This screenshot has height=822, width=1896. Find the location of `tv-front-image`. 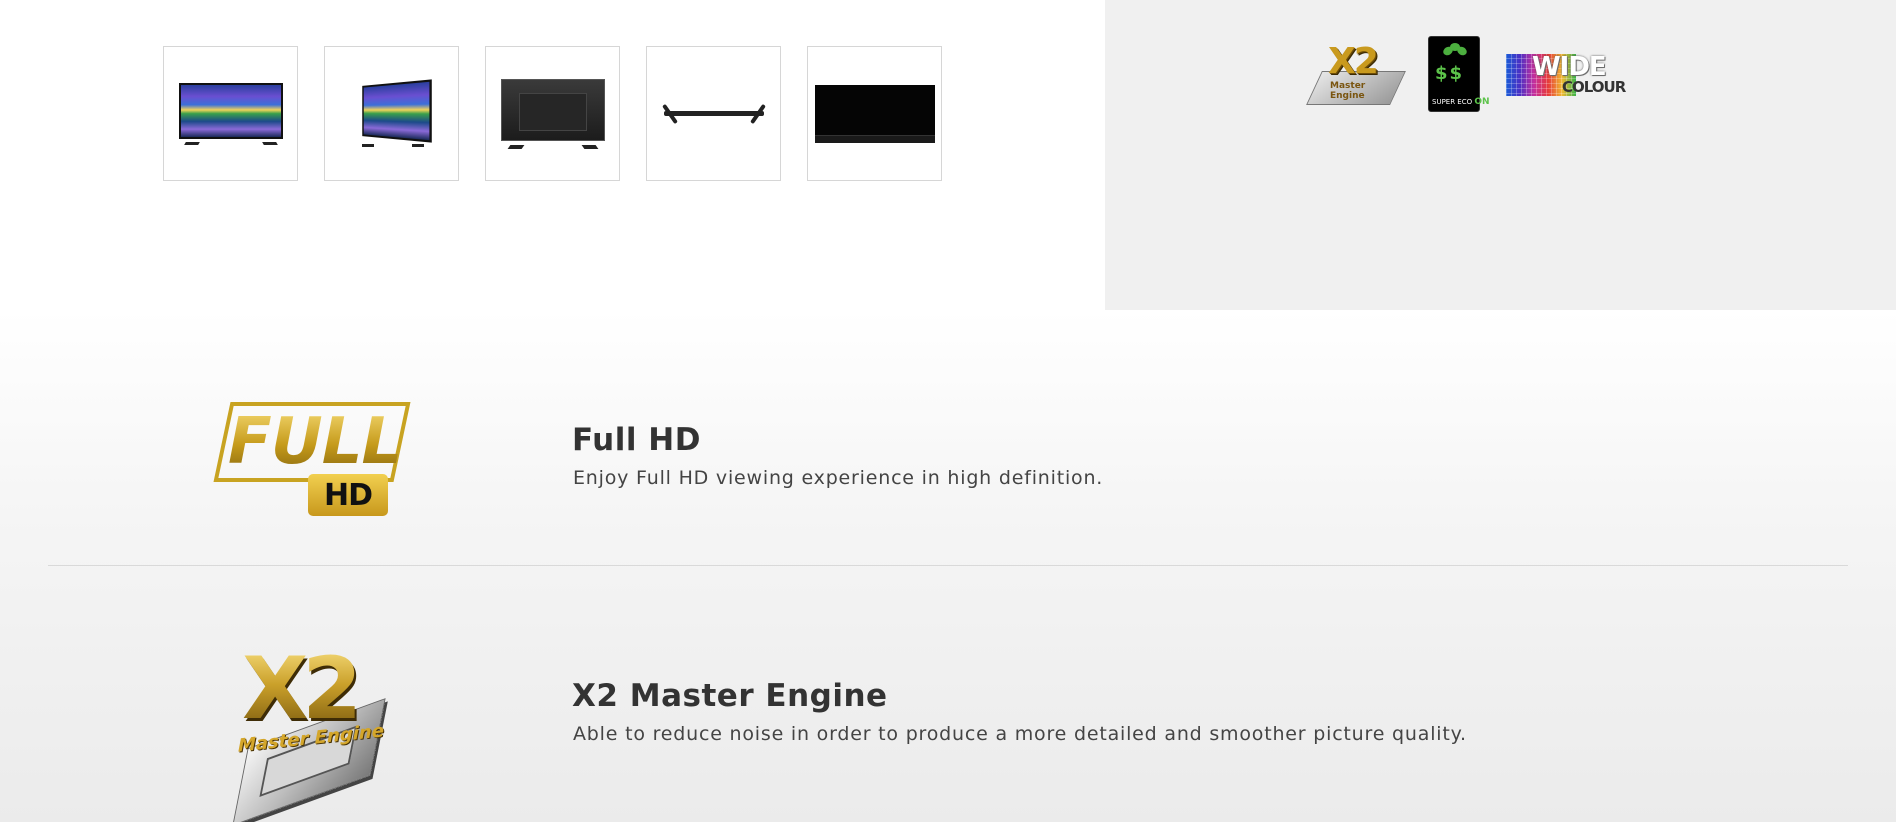

tv-front-image is located at coordinates (230, 113).